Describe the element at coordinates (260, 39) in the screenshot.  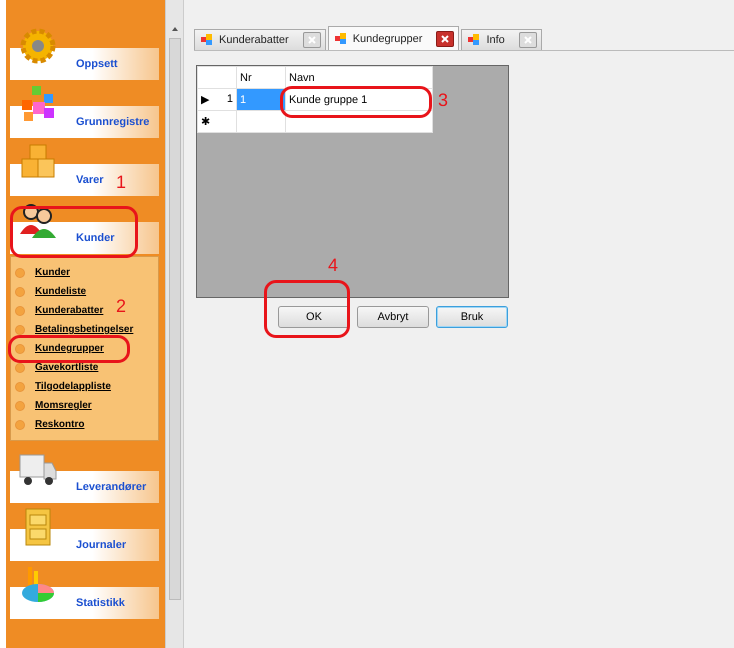
I see `tab: Kunderabatter` at that location.